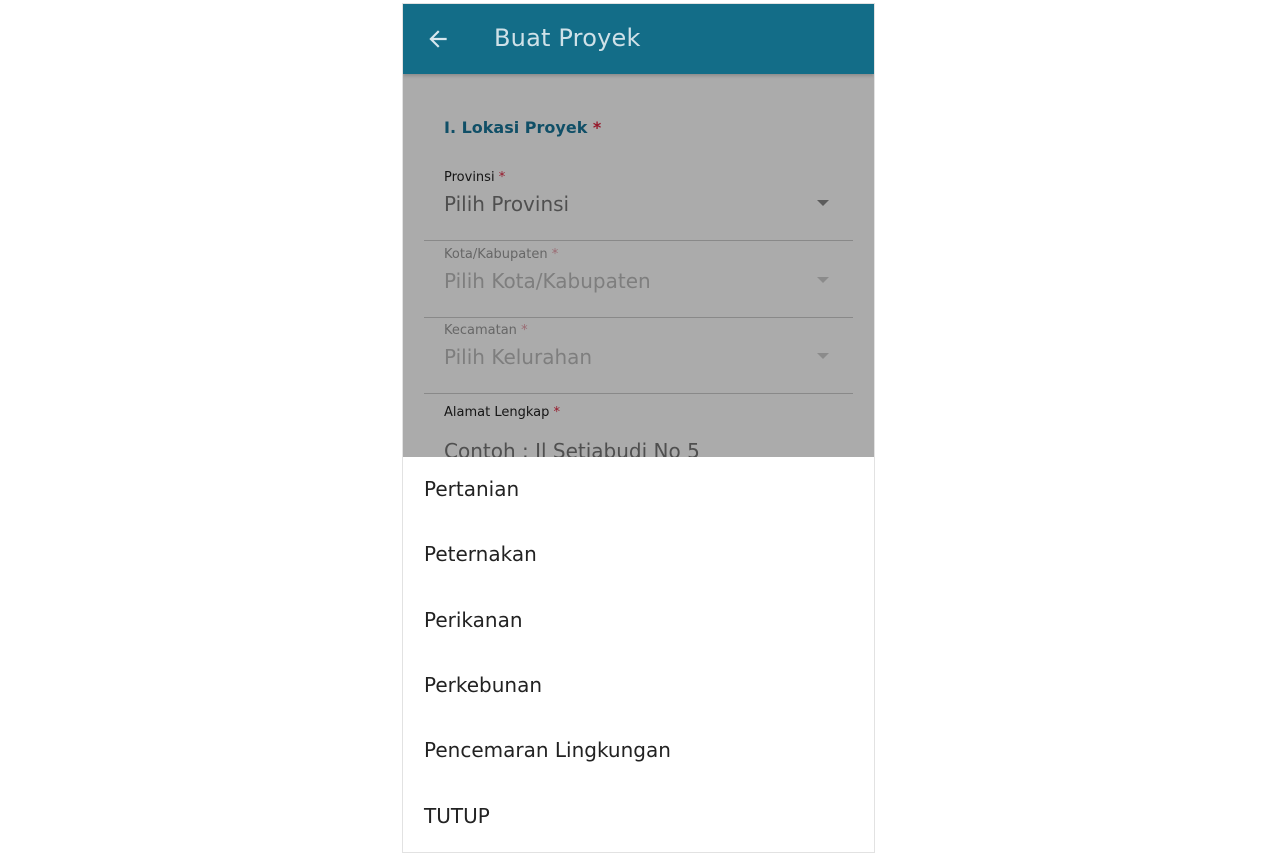 The image size is (1280, 853). I want to click on option-label: Peternakan, so click(480, 554).